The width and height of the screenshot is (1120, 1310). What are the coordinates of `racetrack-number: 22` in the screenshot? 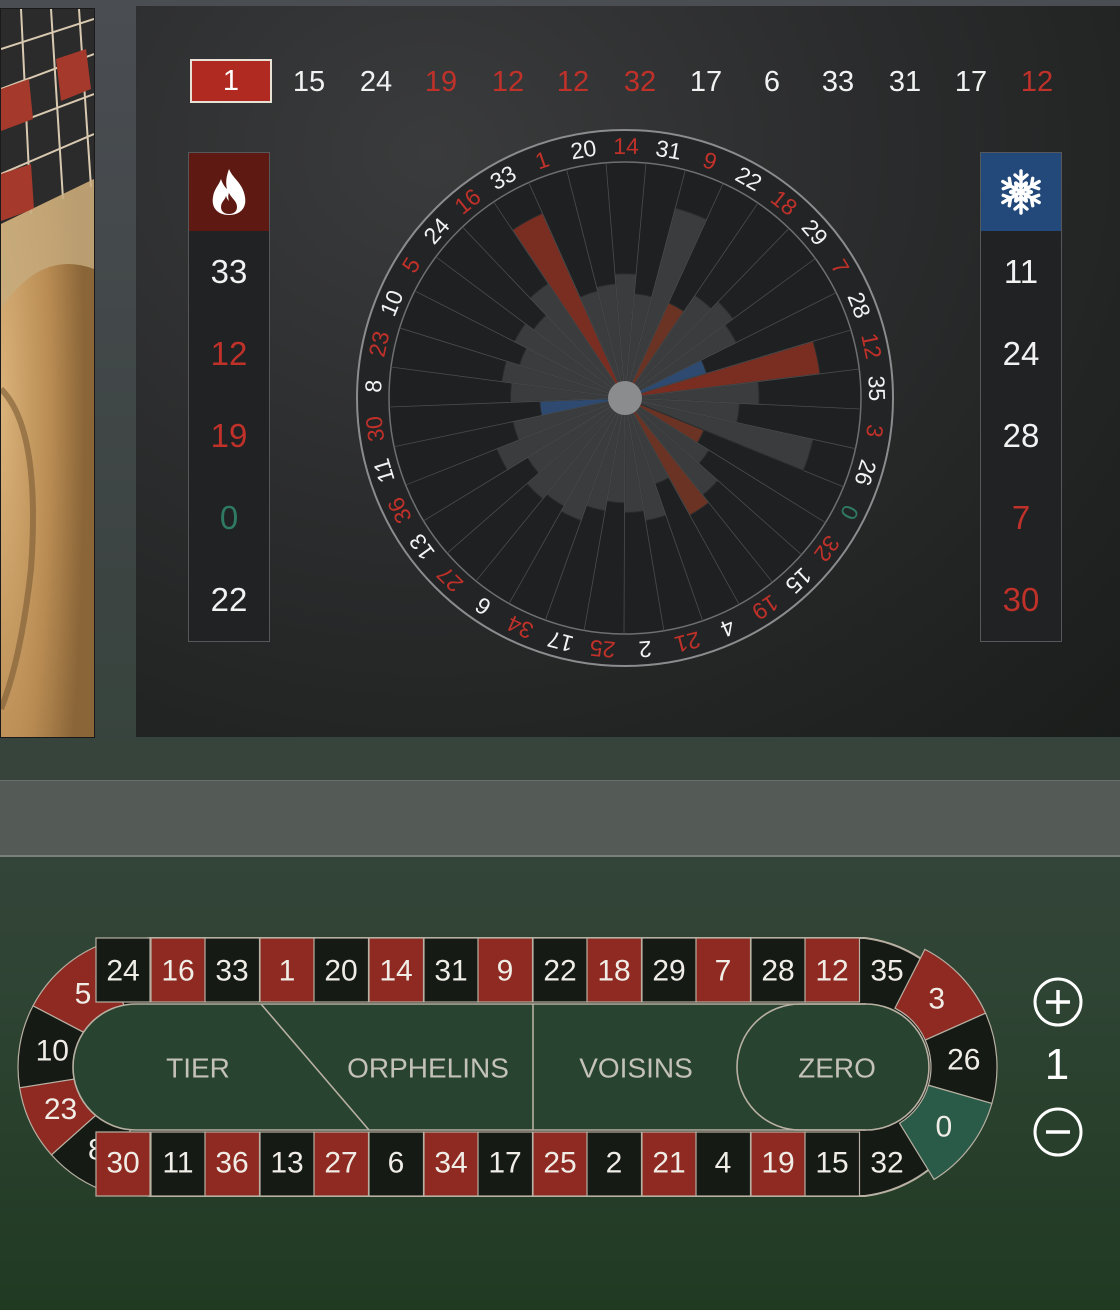 It's located at (560, 970).